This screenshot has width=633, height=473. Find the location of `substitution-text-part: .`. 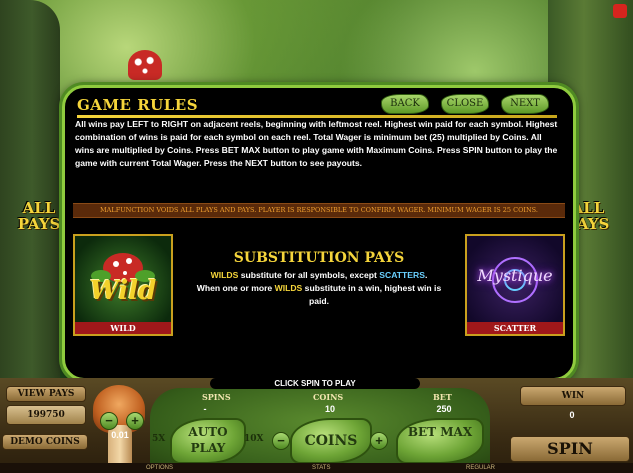

substitution-text-part: . is located at coordinates (426, 275).